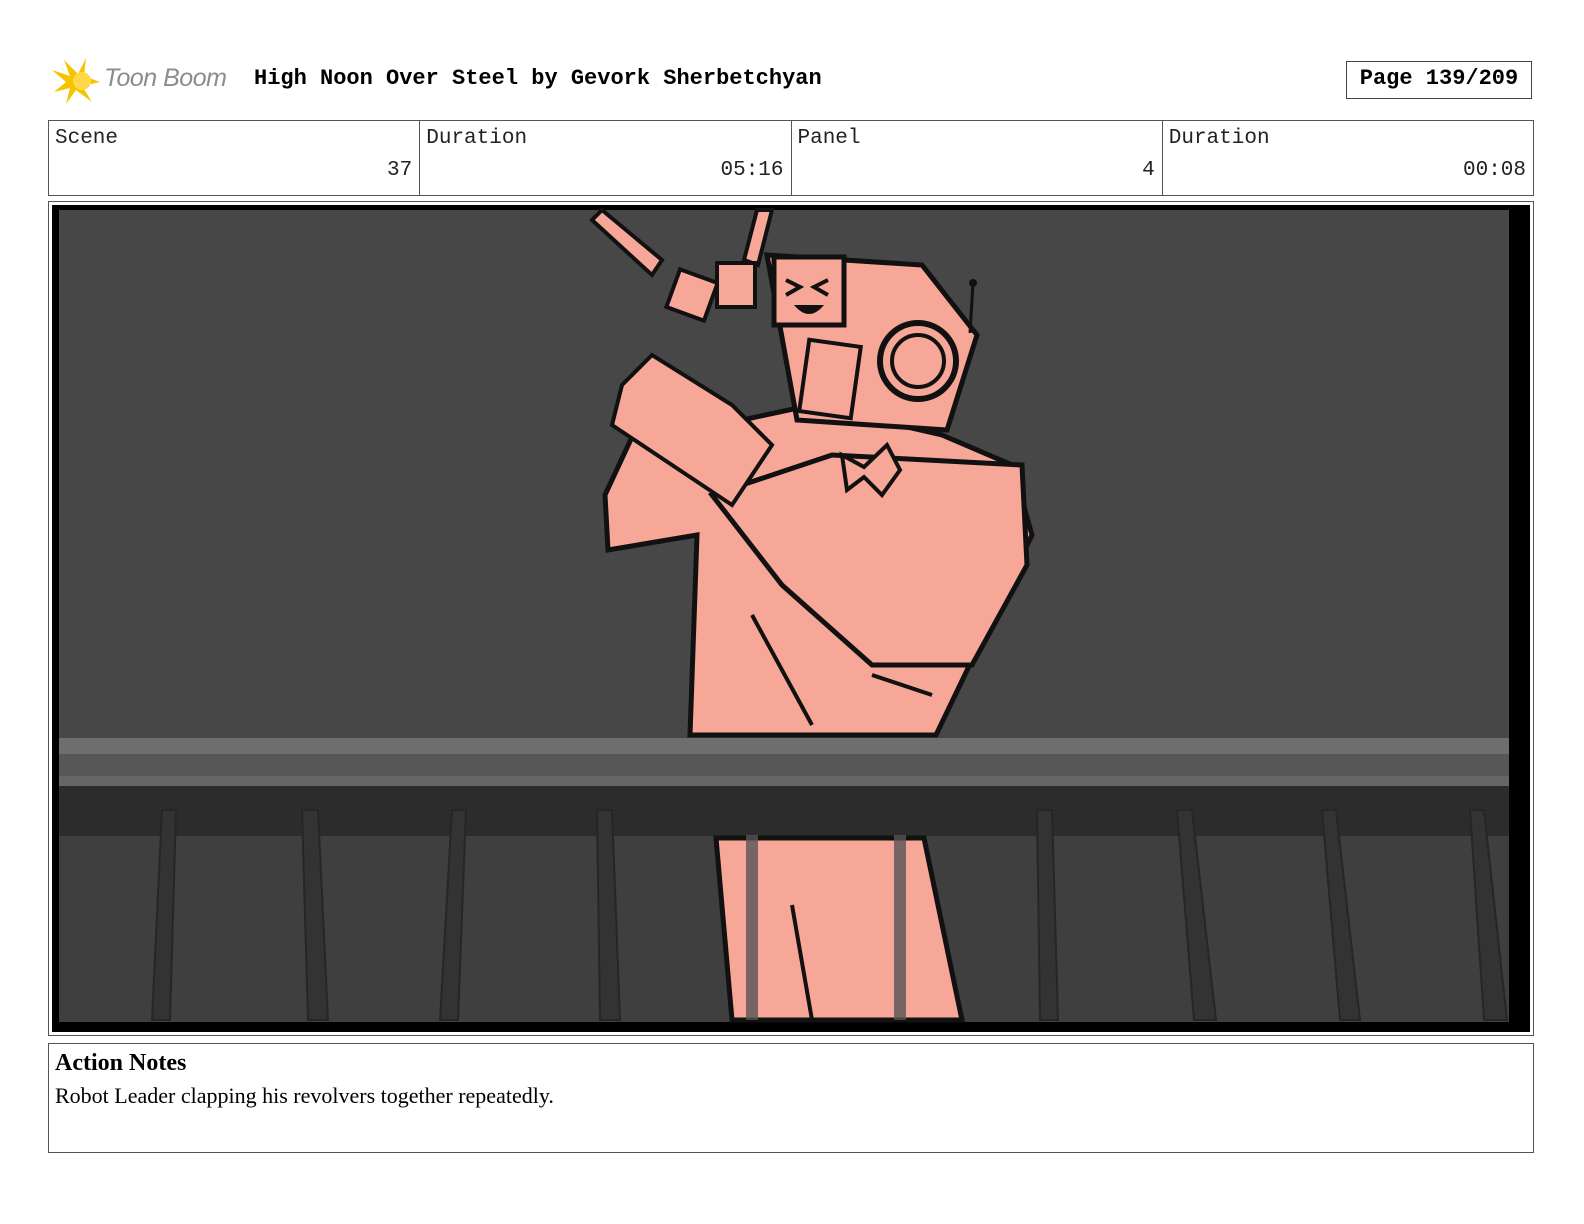 The width and height of the screenshot is (1584, 1224). What do you see at coordinates (165, 78) in the screenshot?
I see `logo-text: Toon Boom` at bounding box center [165, 78].